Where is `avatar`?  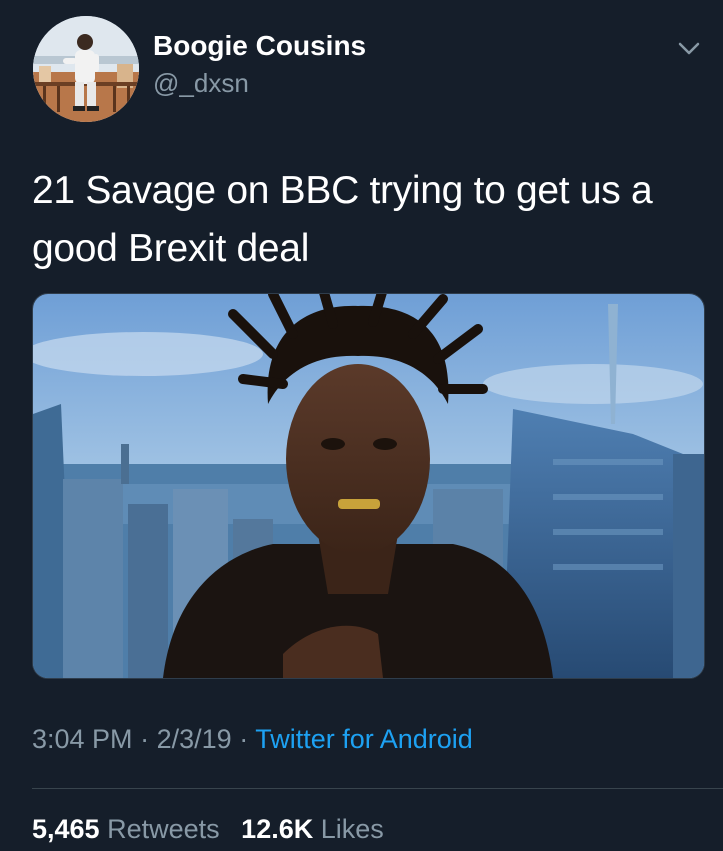
avatar is located at coordinates (86, 69).